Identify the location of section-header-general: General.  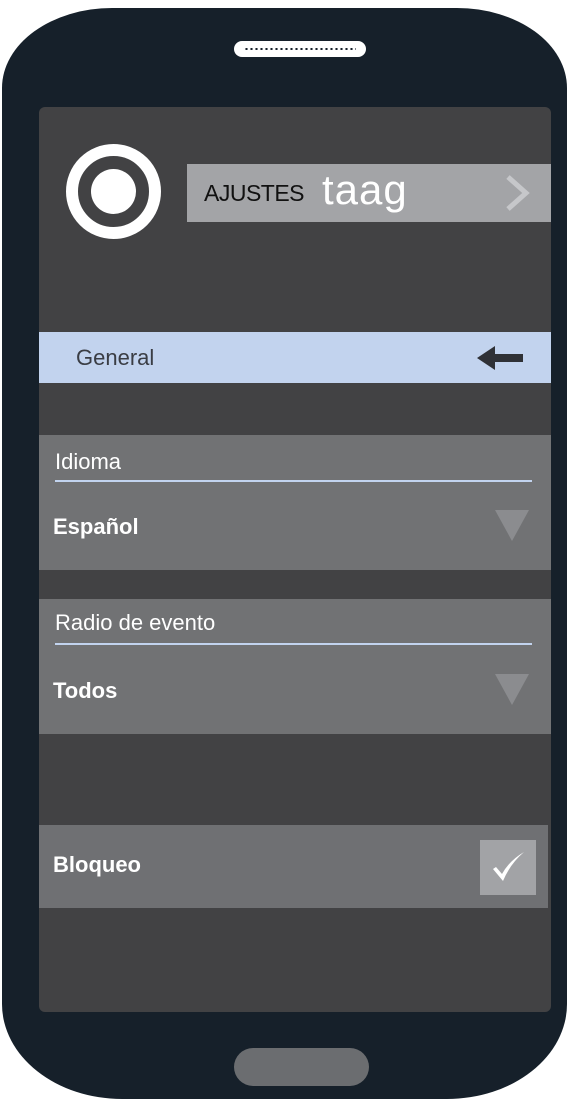
(295, 357).